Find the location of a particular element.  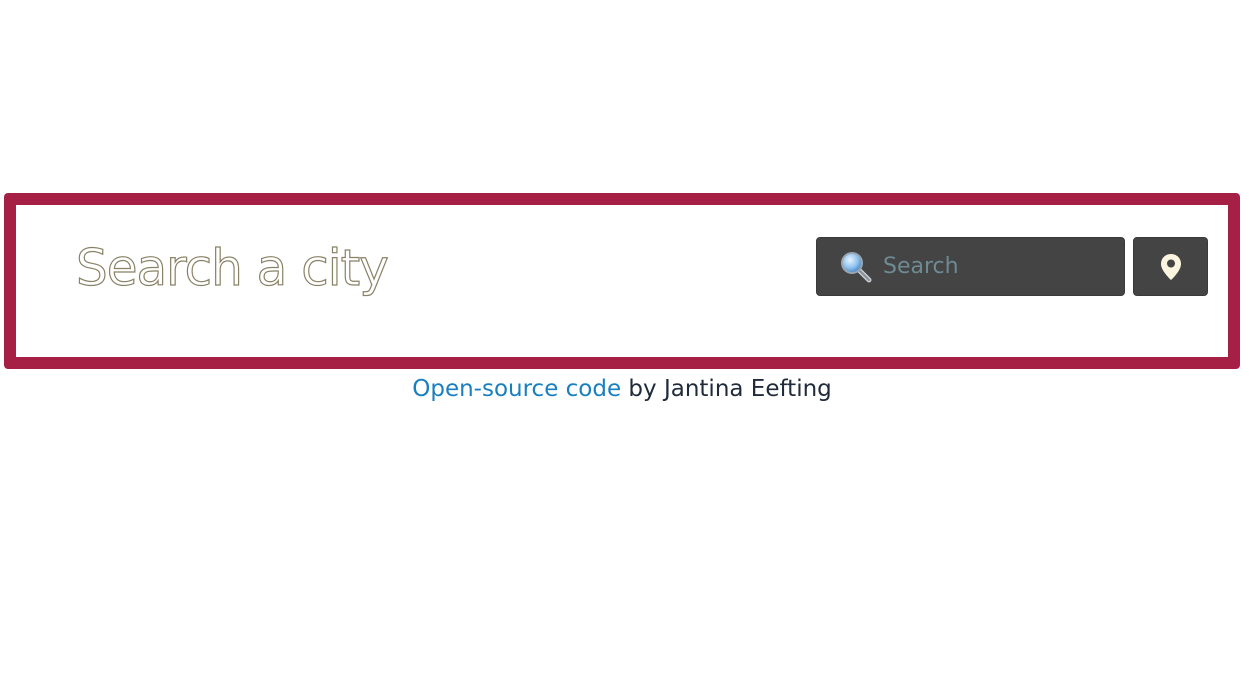

page-title: Search a city is located at coordinates (232, 268).